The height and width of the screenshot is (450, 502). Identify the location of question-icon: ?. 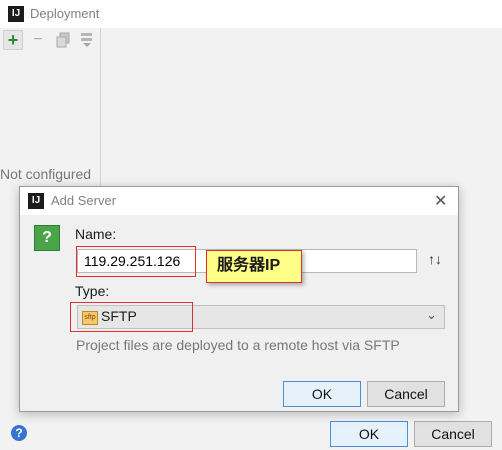
(47, 238).